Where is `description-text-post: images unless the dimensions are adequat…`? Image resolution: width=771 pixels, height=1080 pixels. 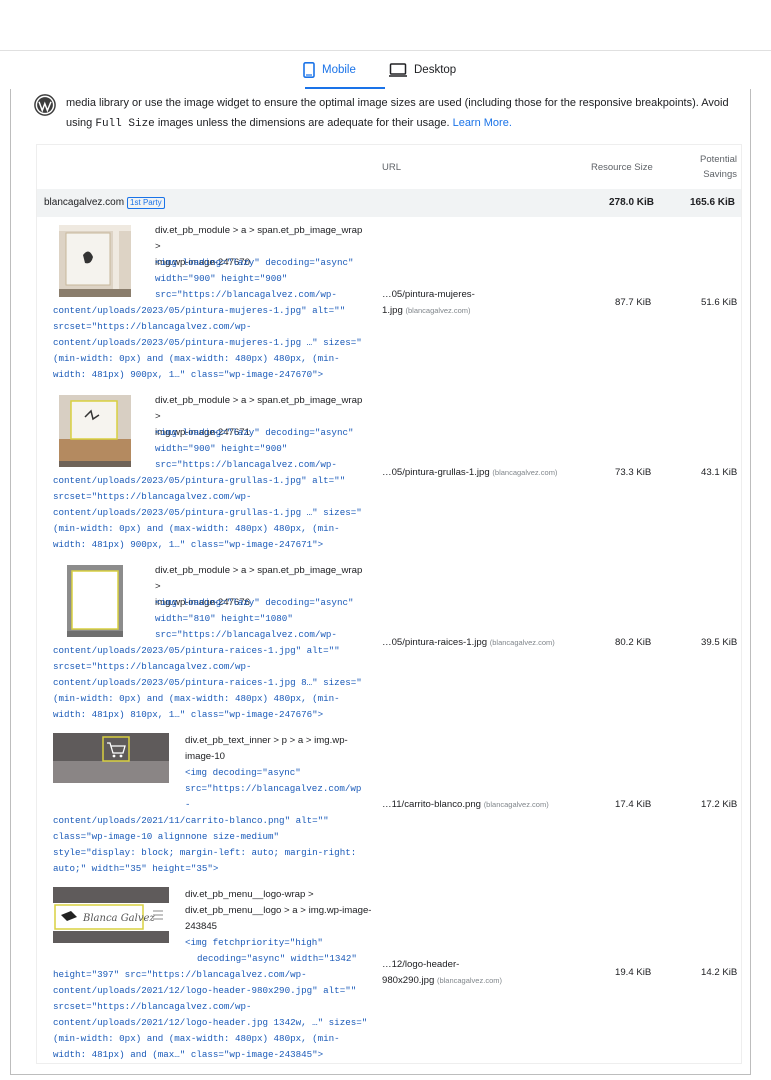
description-text-post: images unless the dimensions are adequat… is located at coordinates (303, 123).